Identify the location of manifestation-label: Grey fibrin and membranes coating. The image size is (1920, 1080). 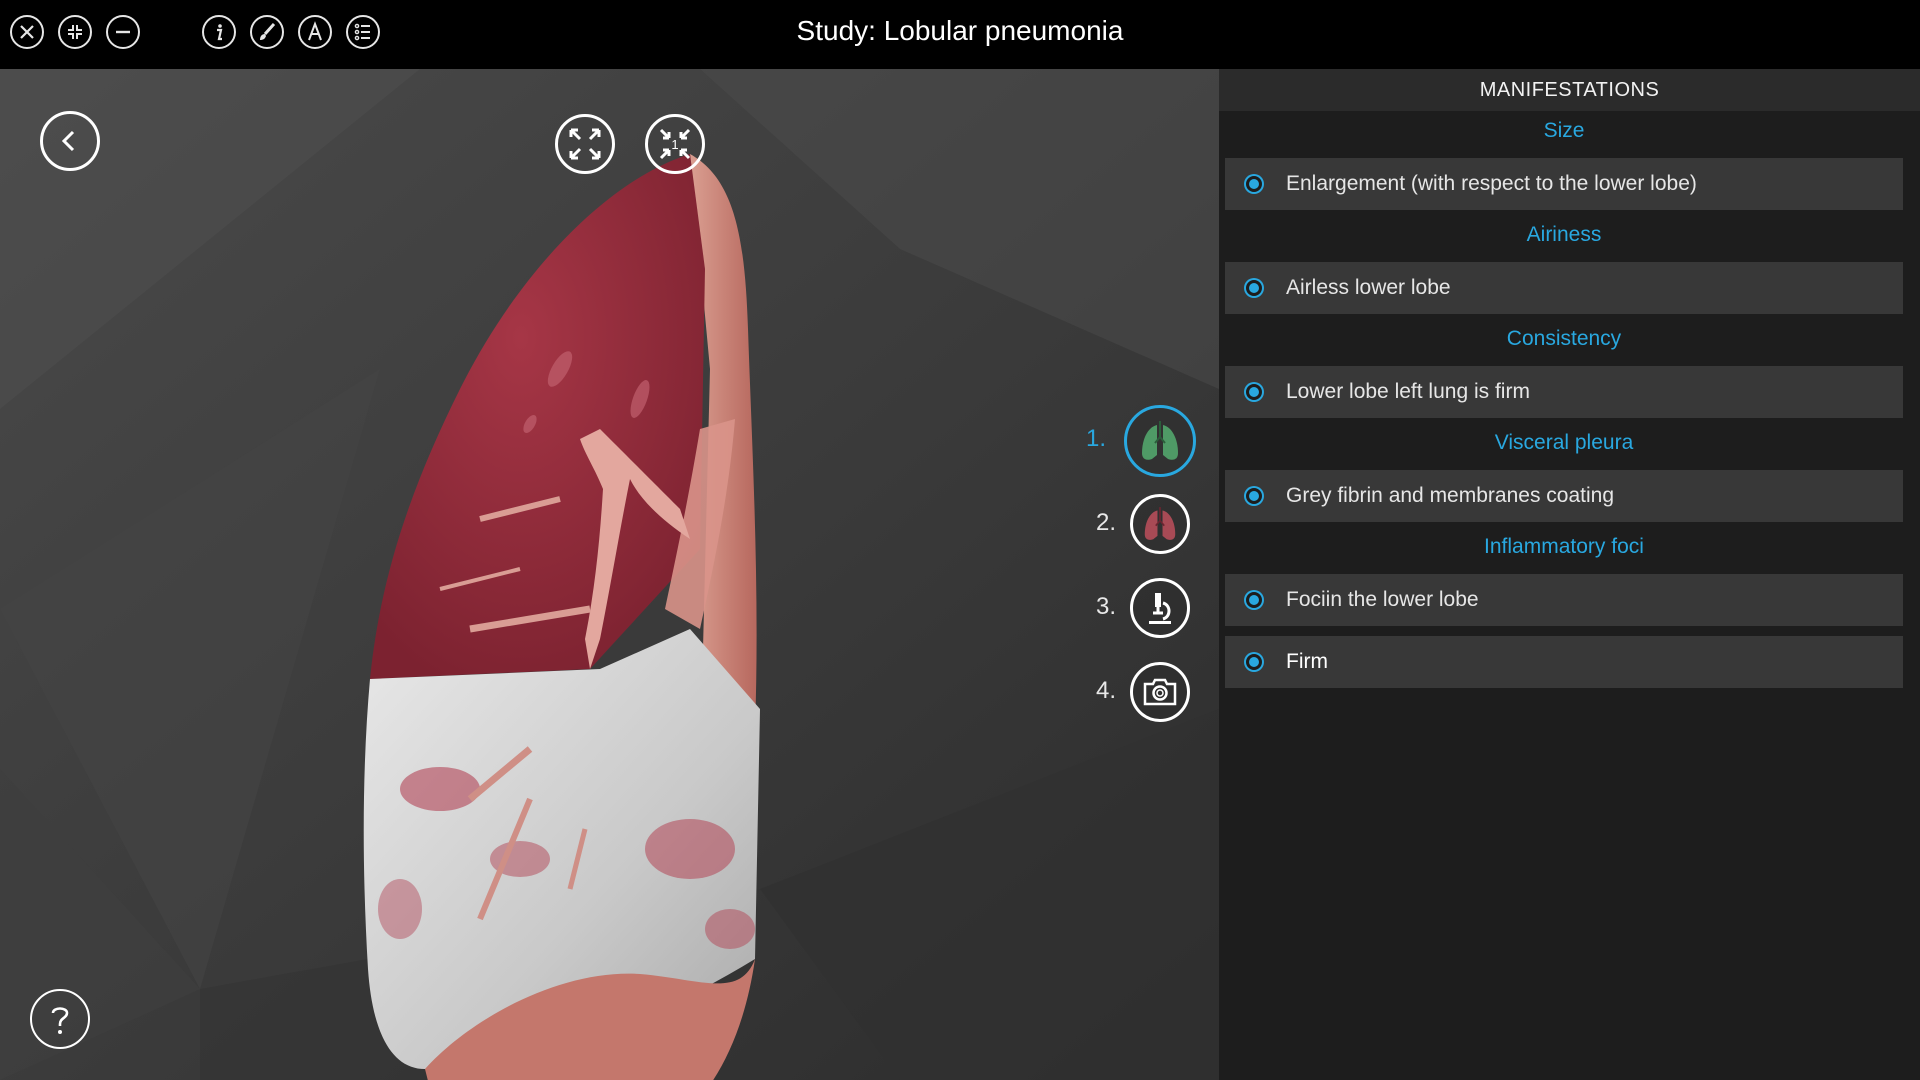
(1450, 495).